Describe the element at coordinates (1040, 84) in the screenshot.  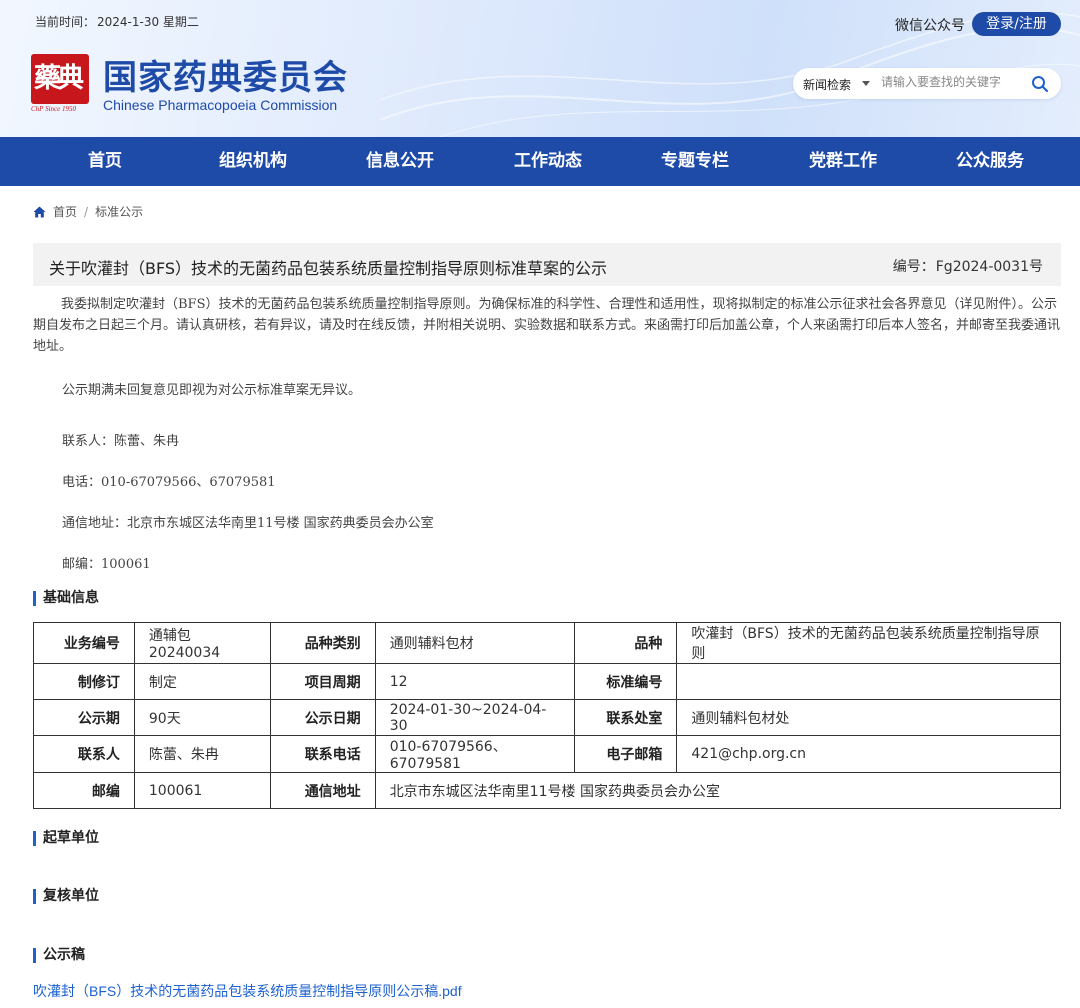
I see `search-icon` at that location.